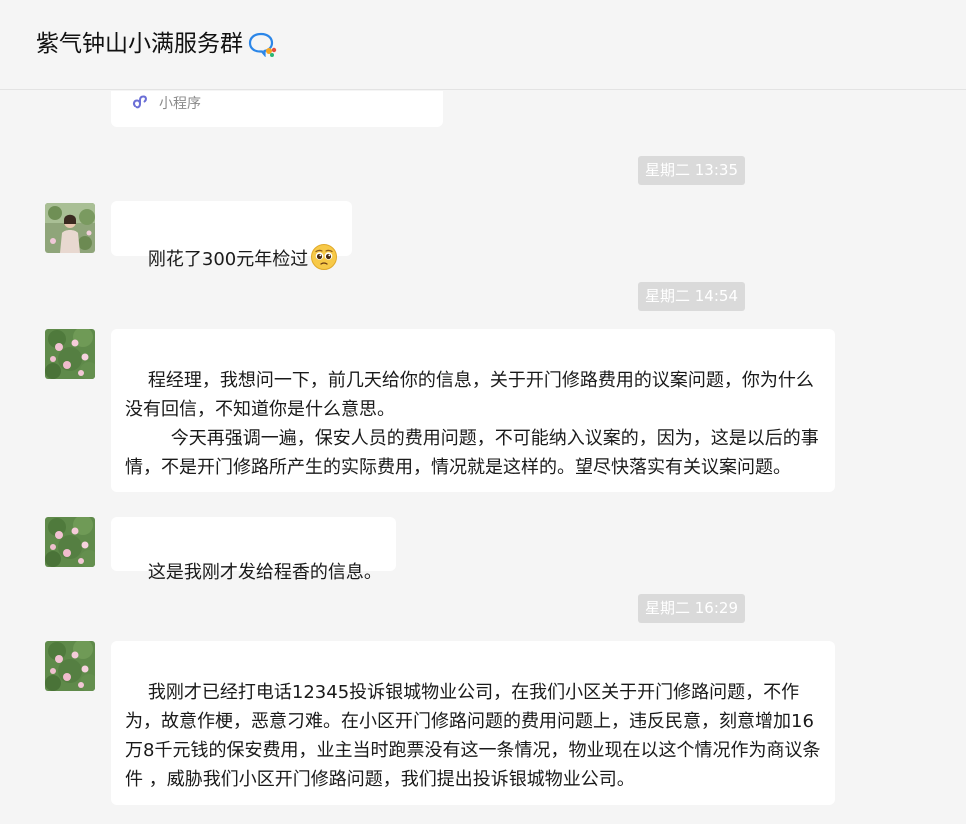 This screenshot has height=824, width=966. Describe the element at coordinates (228, 259) in the screenshot. I see `message-text: 刚花了300元年检过` at that location.